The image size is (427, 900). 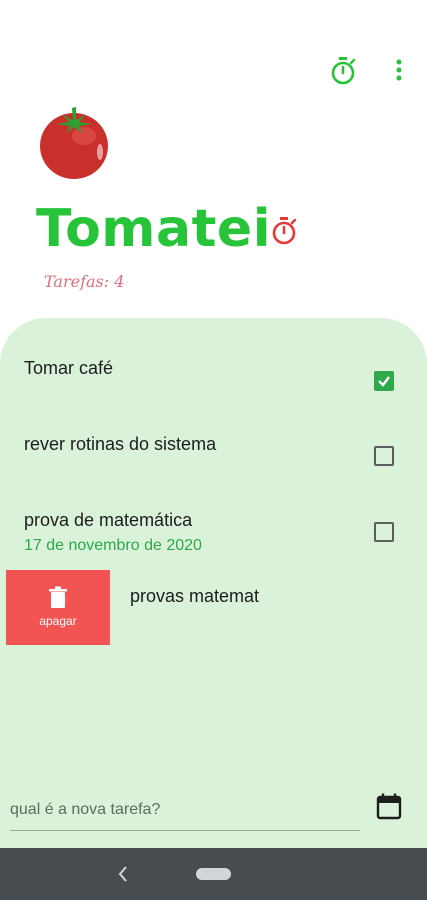 What do you see at coordinates (58, 597) in the screenshot?
I see `trash-icon` at bounding box center [58, 597].